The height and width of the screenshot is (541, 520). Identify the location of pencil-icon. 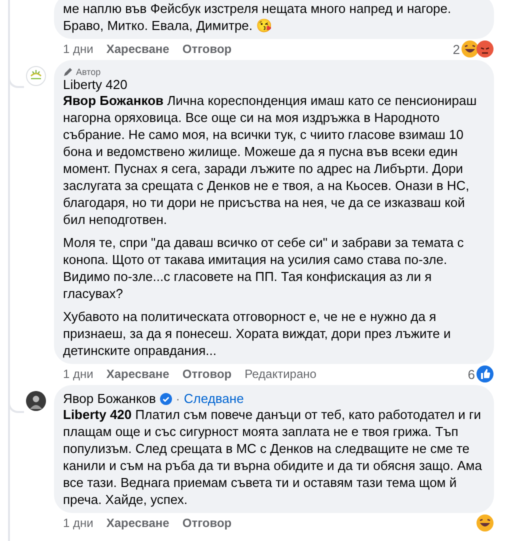
(68, 71).